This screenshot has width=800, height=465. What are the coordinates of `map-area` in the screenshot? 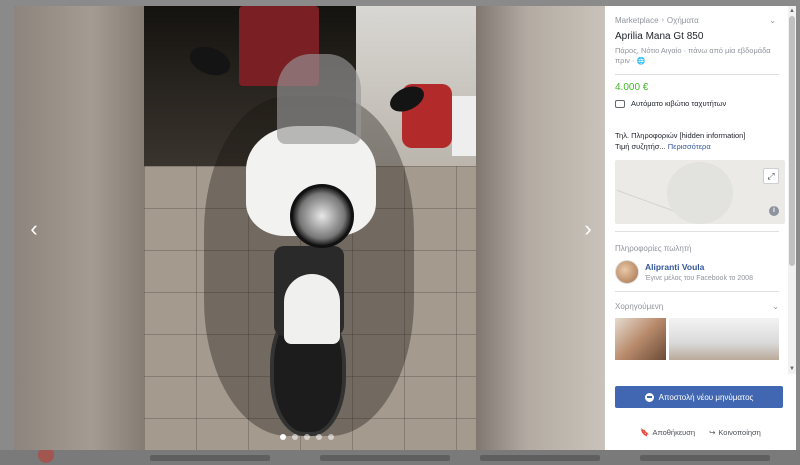 It's located at (700, 193).